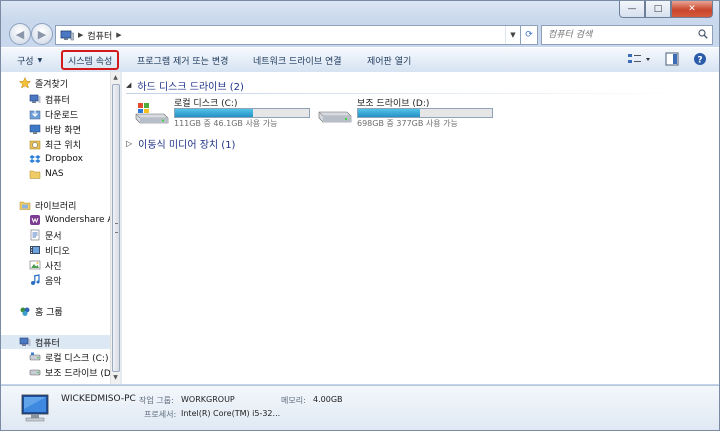  Describe the element at coordinates (115, 378) in the screenshot. I see `scroll-down-icon: ▼` at that location.